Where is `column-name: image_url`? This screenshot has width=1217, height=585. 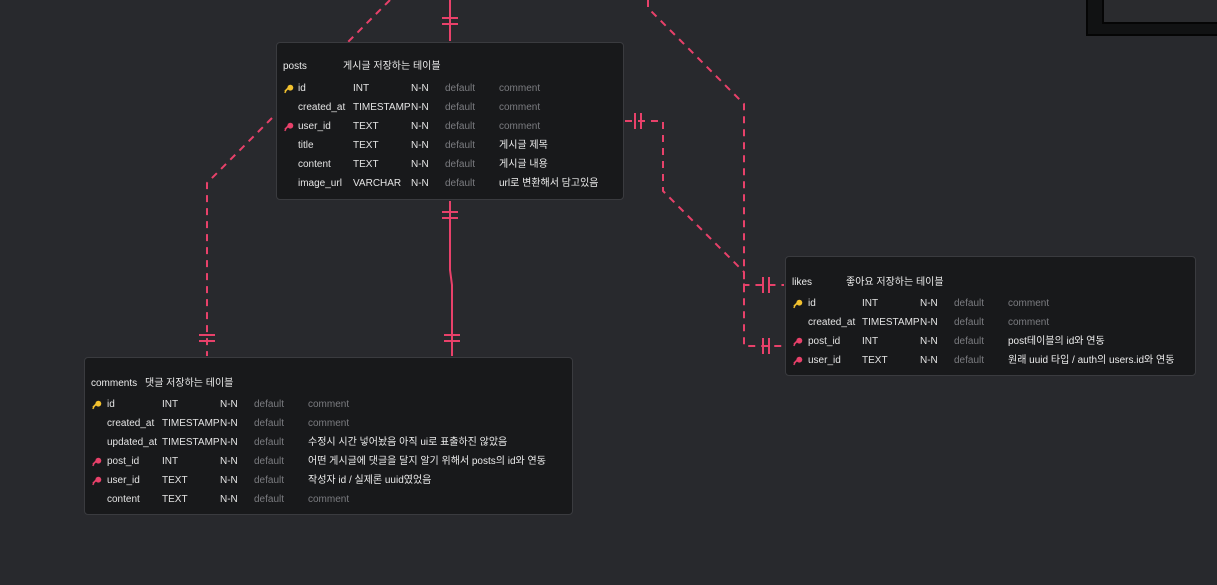
column-name: image_url is located at coordinates (320, 183).